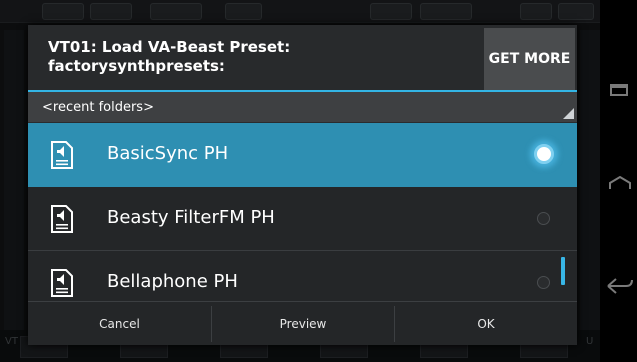  Describe the element at coordinates (568, 113) in the screenshot. I see `dropdown-indicator-icon` at that location.